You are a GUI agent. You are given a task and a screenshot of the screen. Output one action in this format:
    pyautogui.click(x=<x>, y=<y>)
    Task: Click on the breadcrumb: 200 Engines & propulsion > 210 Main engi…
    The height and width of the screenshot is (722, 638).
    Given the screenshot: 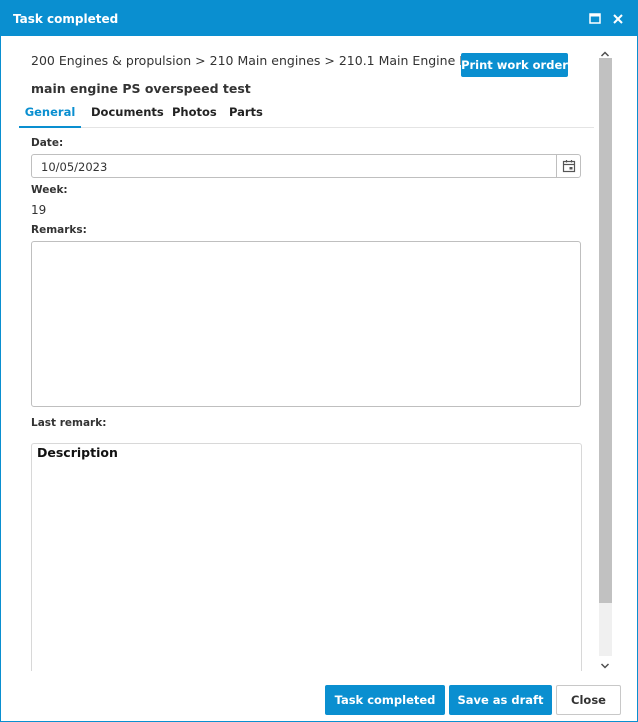 What is the action you would take?
    pyautogui.click(x=261, y=60)
    